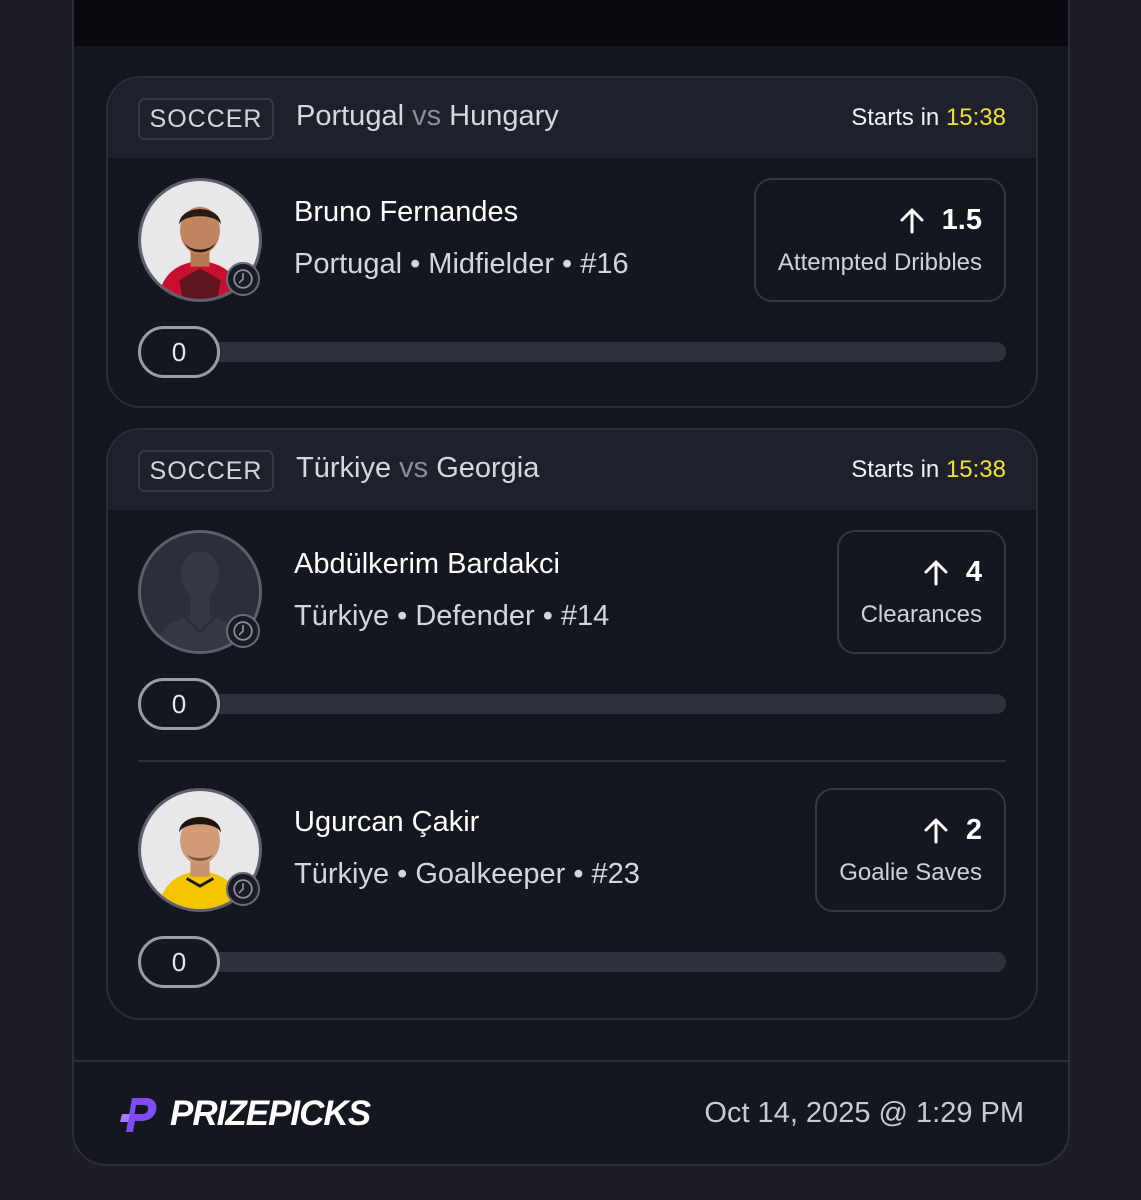  What do you see at coordinates (504, 116) in the screenshot?
I see `away-team: Hungary` at bounding box center [504, 116].